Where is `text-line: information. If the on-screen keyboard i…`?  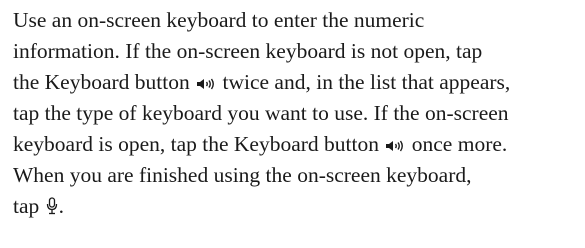 text-line: information. If the on-screen keyboard i… is located at coordinates (248, 51).